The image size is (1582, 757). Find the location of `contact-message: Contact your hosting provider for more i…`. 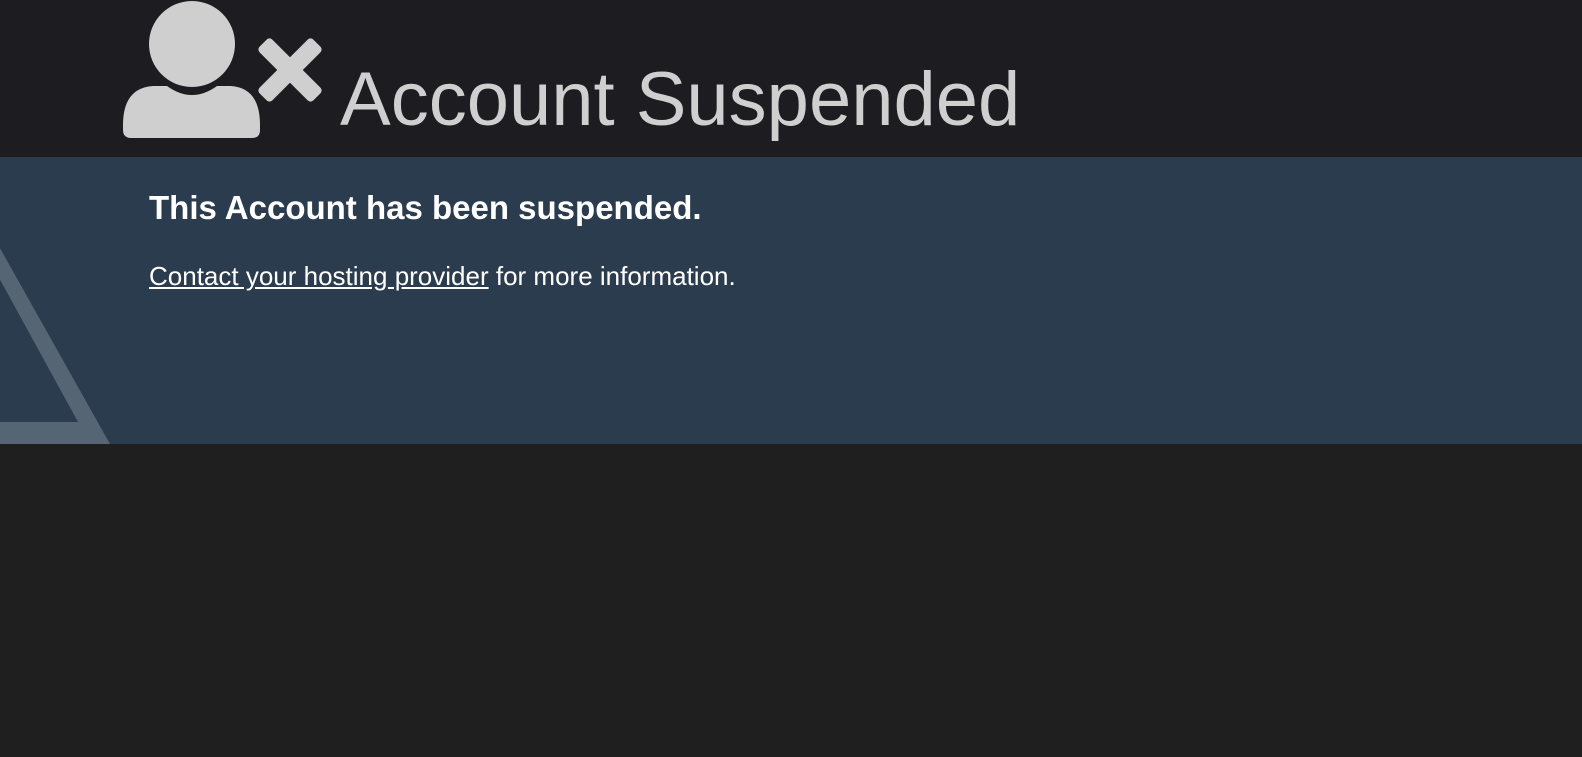

contact-message: Contact your hosting provider for more i… is located at coordinates (442, 276).